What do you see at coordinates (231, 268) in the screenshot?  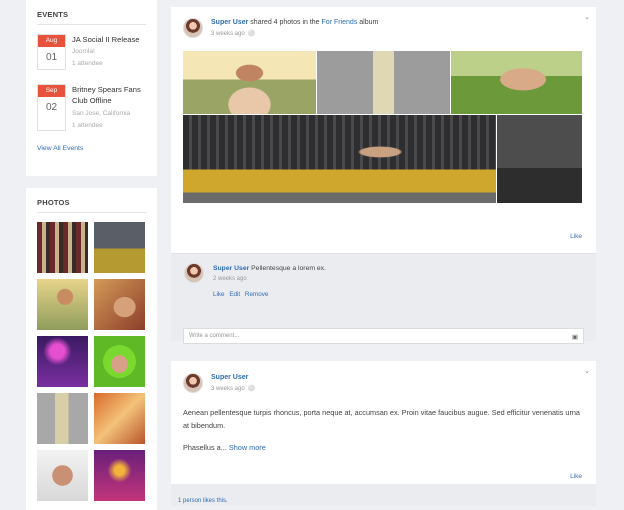 I see `comment-author-link: Super User` at bounding box center [231, 268].